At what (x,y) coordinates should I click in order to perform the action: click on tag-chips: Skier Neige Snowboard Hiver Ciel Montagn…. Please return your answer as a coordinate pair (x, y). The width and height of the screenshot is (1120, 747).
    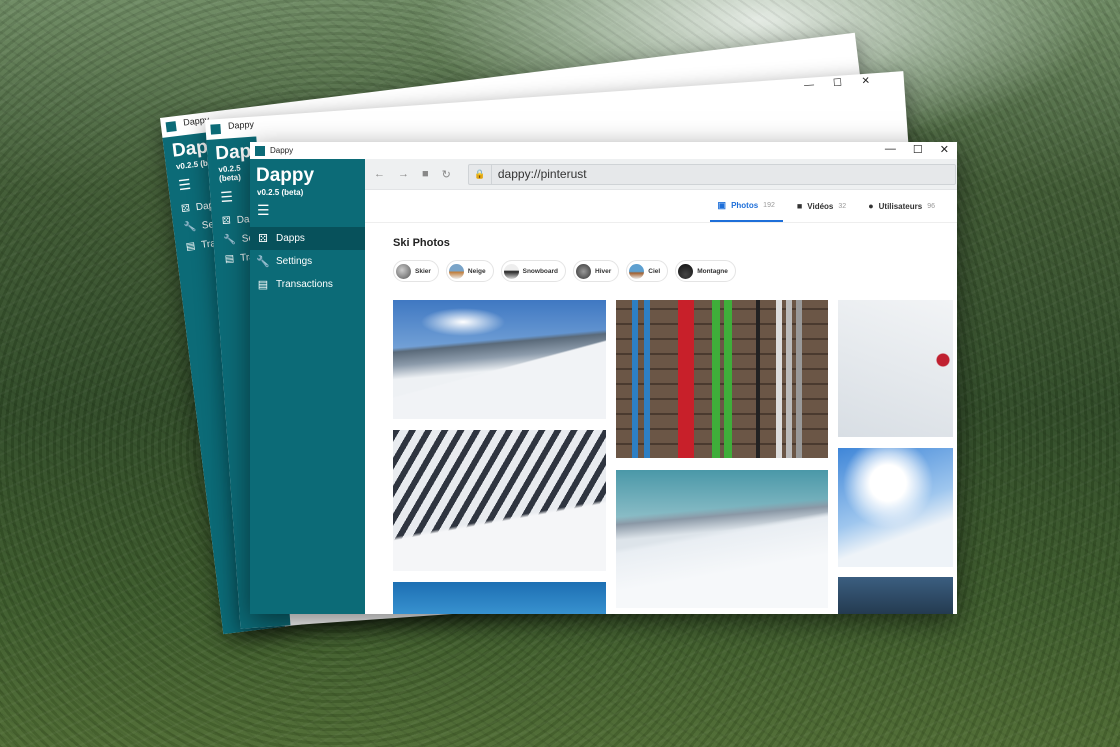
    Looking at the image, I should click on (661, 265).